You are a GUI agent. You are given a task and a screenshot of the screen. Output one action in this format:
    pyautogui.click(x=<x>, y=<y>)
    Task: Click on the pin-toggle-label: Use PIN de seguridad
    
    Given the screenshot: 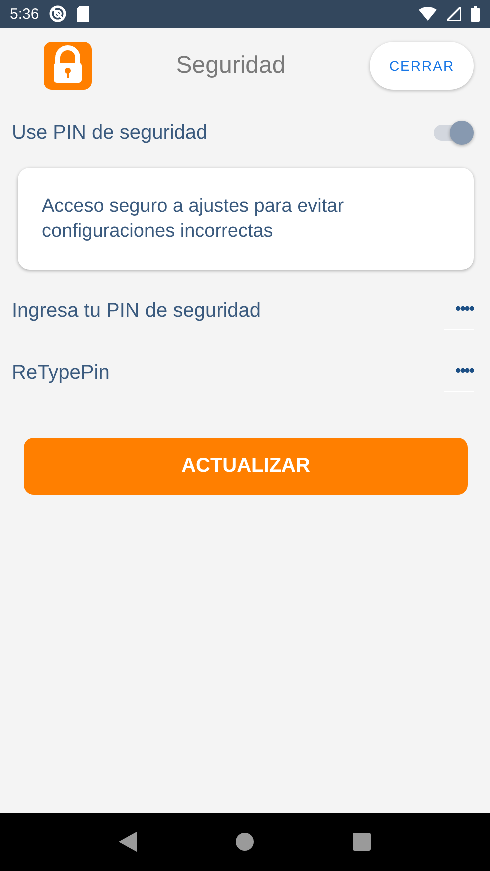 What is the action you would take?
    pyautogui.click(x=110, y=133)
    